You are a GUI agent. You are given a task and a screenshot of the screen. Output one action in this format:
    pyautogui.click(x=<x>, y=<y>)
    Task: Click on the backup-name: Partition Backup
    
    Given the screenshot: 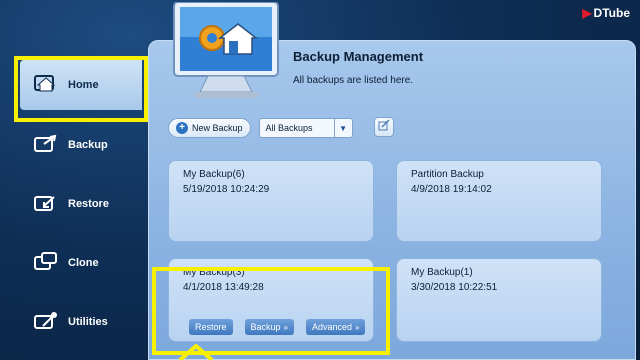 What is the action you would take?
    pyautogui.click(x=447, y=174)
    